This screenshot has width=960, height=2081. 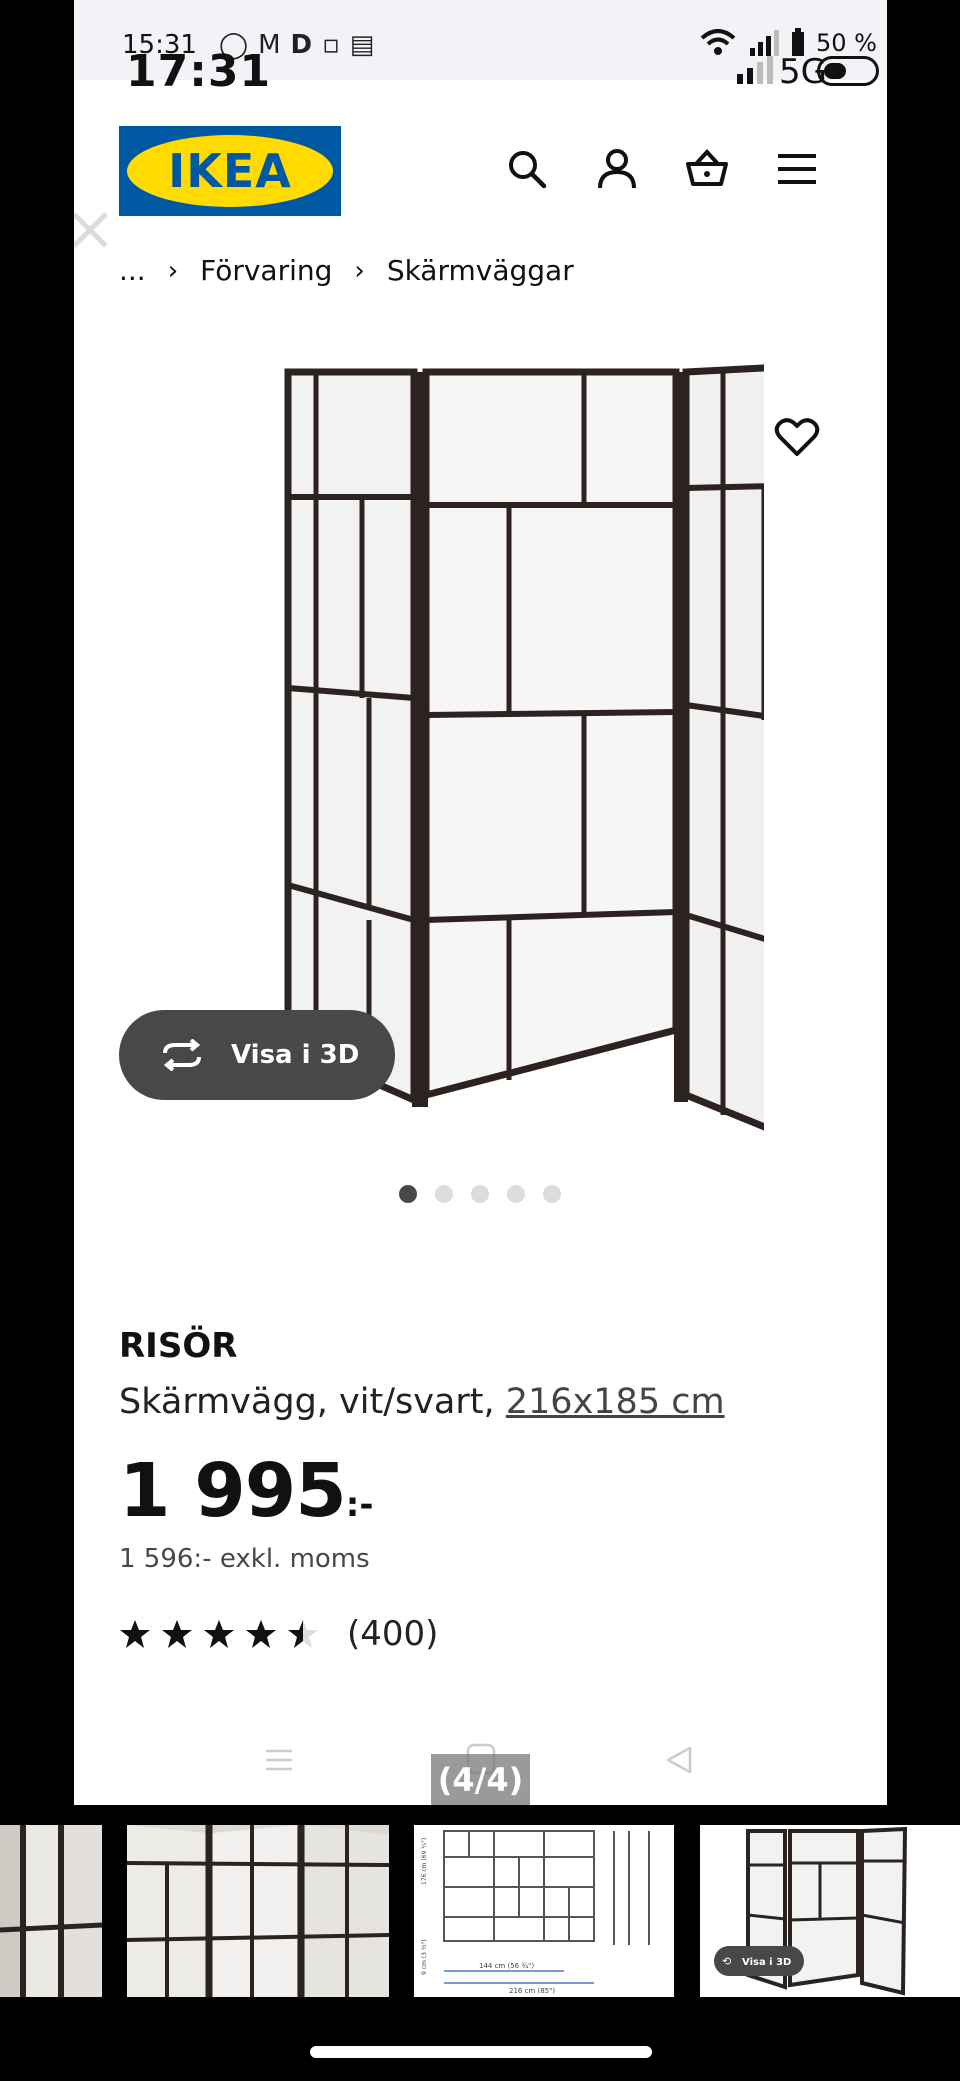 I want to click on dim-label-height: 176 cm (69 ¼"), so click(x=424, y=1861).